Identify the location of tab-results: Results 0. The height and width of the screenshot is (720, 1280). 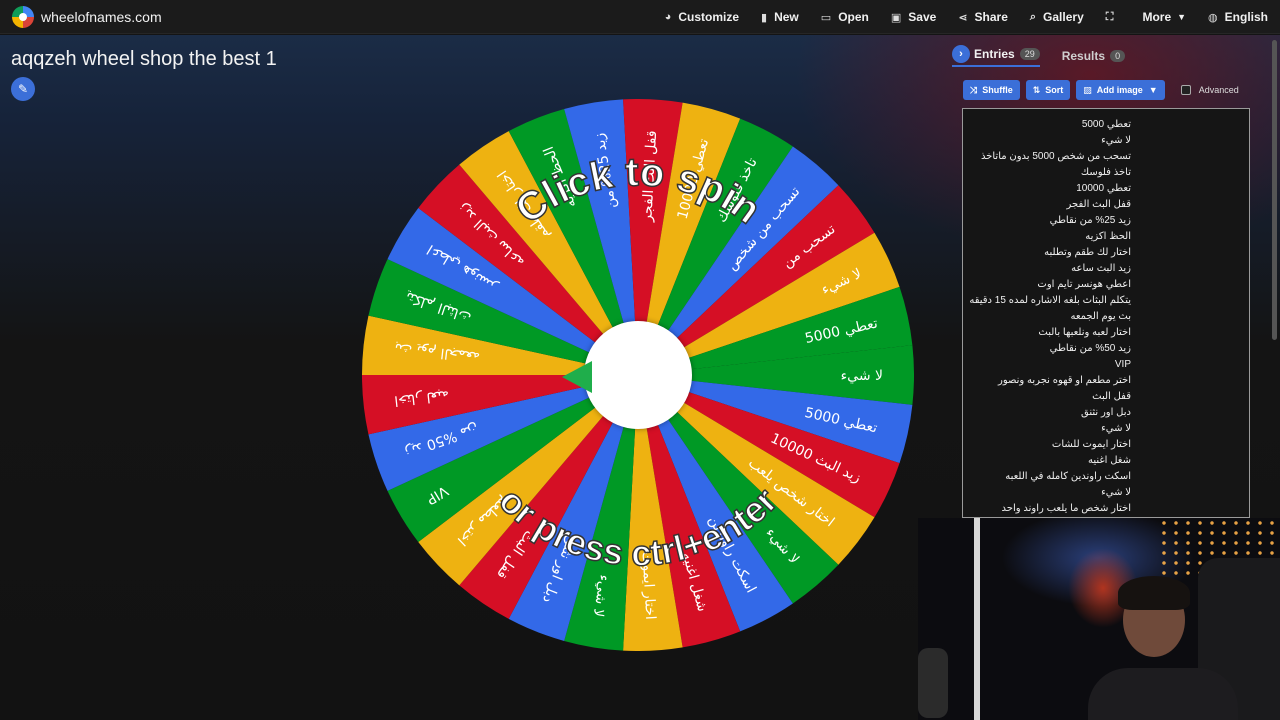
(1093, 56).